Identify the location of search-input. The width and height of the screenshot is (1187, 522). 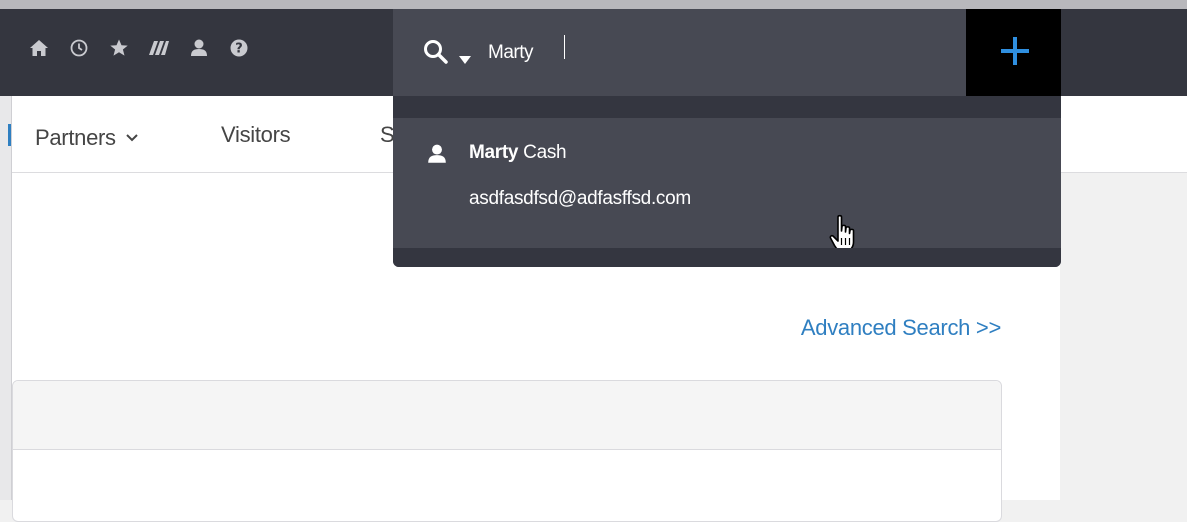
(688, 53).